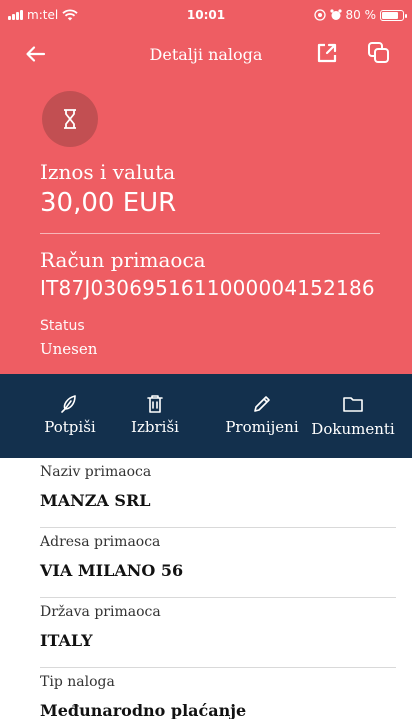 This screenshot has width=412, height=719. What do you see at coordinates (262, 404) in the screenshot?
I see `edit-icon` at bounding box center [262, 404].